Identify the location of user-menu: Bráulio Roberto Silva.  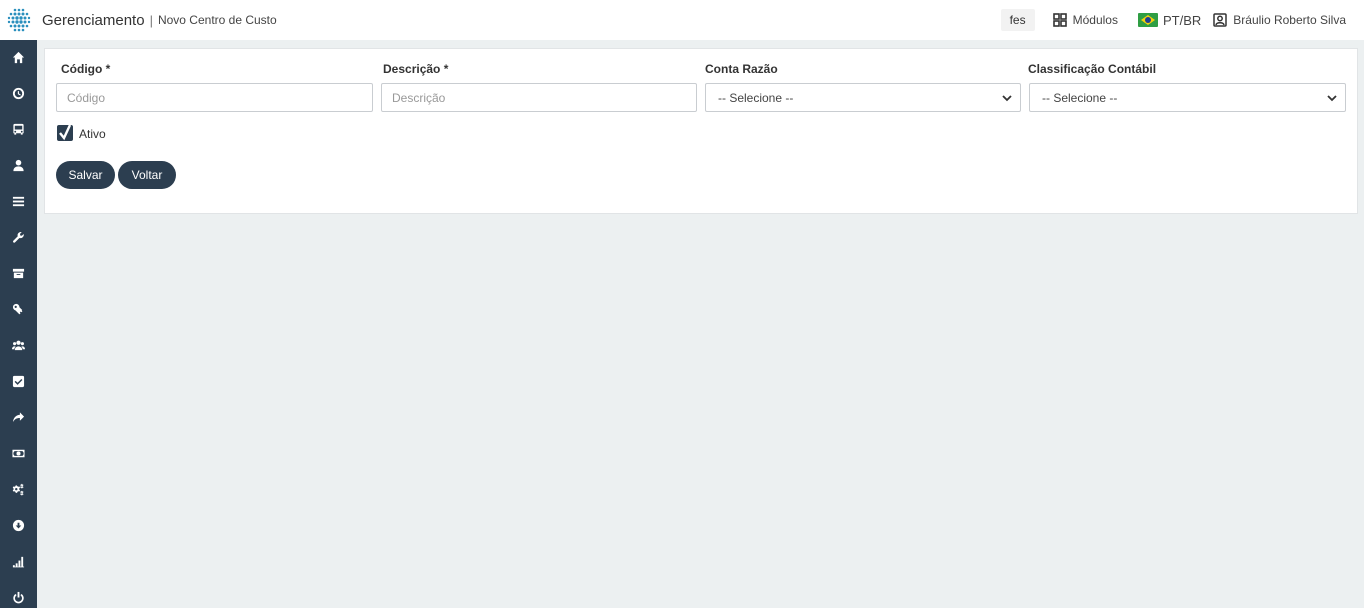
(1279, 20).